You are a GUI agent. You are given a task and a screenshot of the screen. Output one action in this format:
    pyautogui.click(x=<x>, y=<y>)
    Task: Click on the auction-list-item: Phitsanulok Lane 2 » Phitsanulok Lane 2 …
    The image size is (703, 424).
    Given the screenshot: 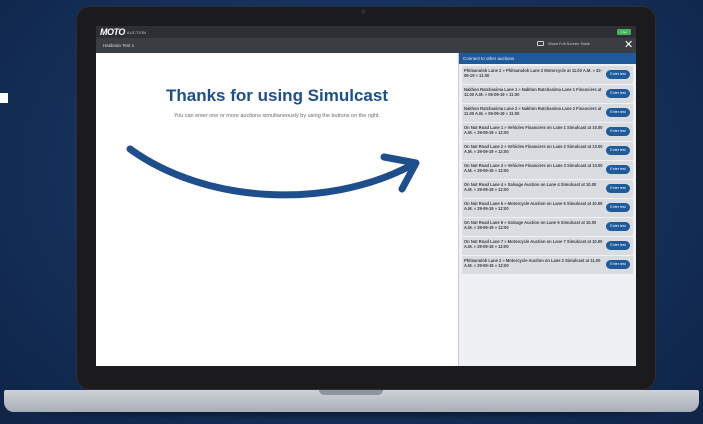 What is the action you would take?
    pyautogui.click(x=547, y=75)
    